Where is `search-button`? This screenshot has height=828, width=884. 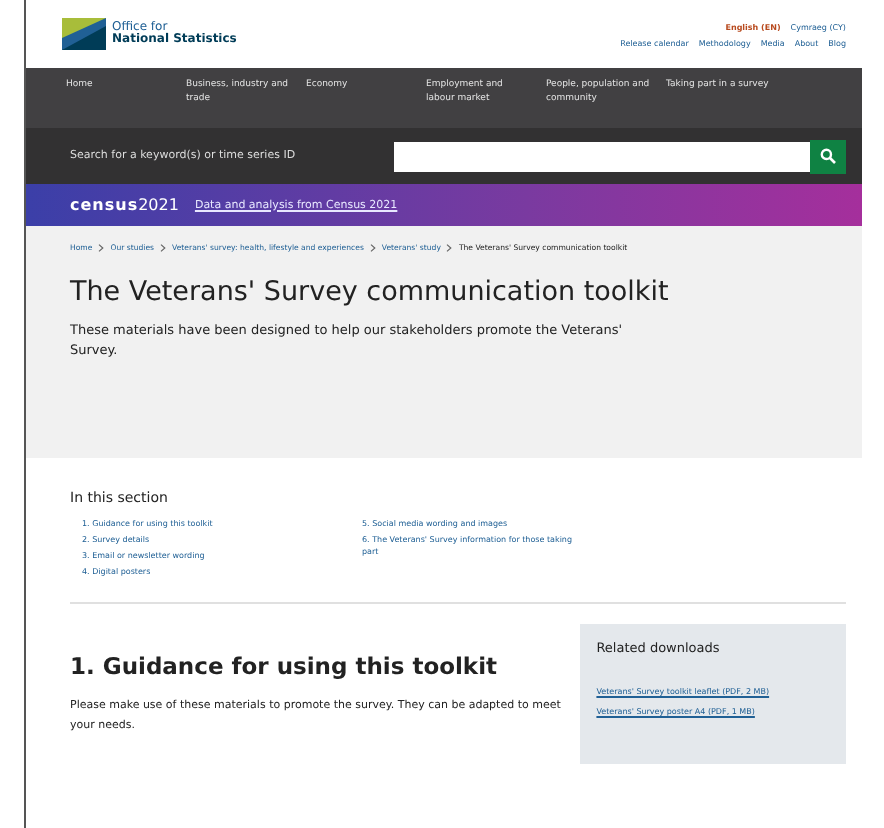
search-button is located at coordinates (828, 156).